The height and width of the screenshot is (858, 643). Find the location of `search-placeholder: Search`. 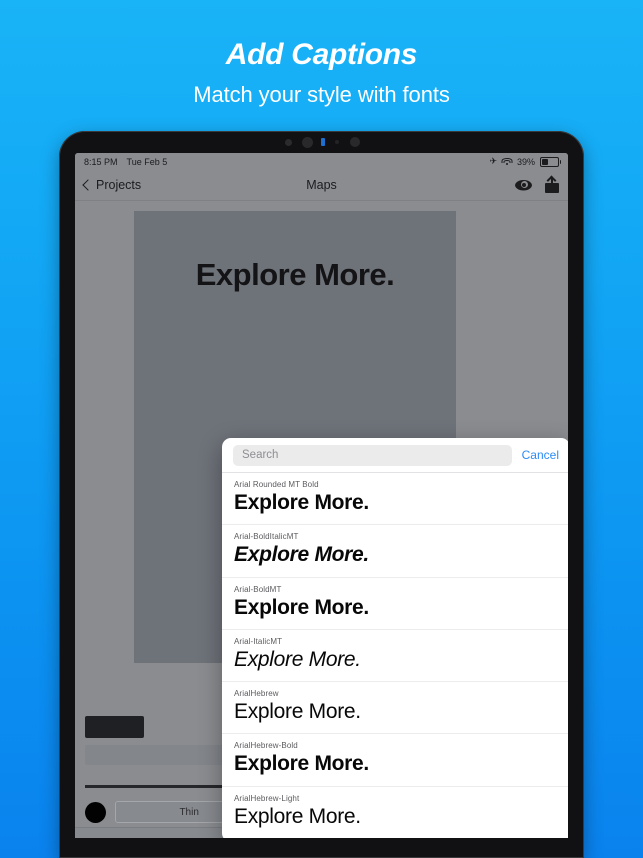

search-placeholder: Search is located at coordinates (260, 455).